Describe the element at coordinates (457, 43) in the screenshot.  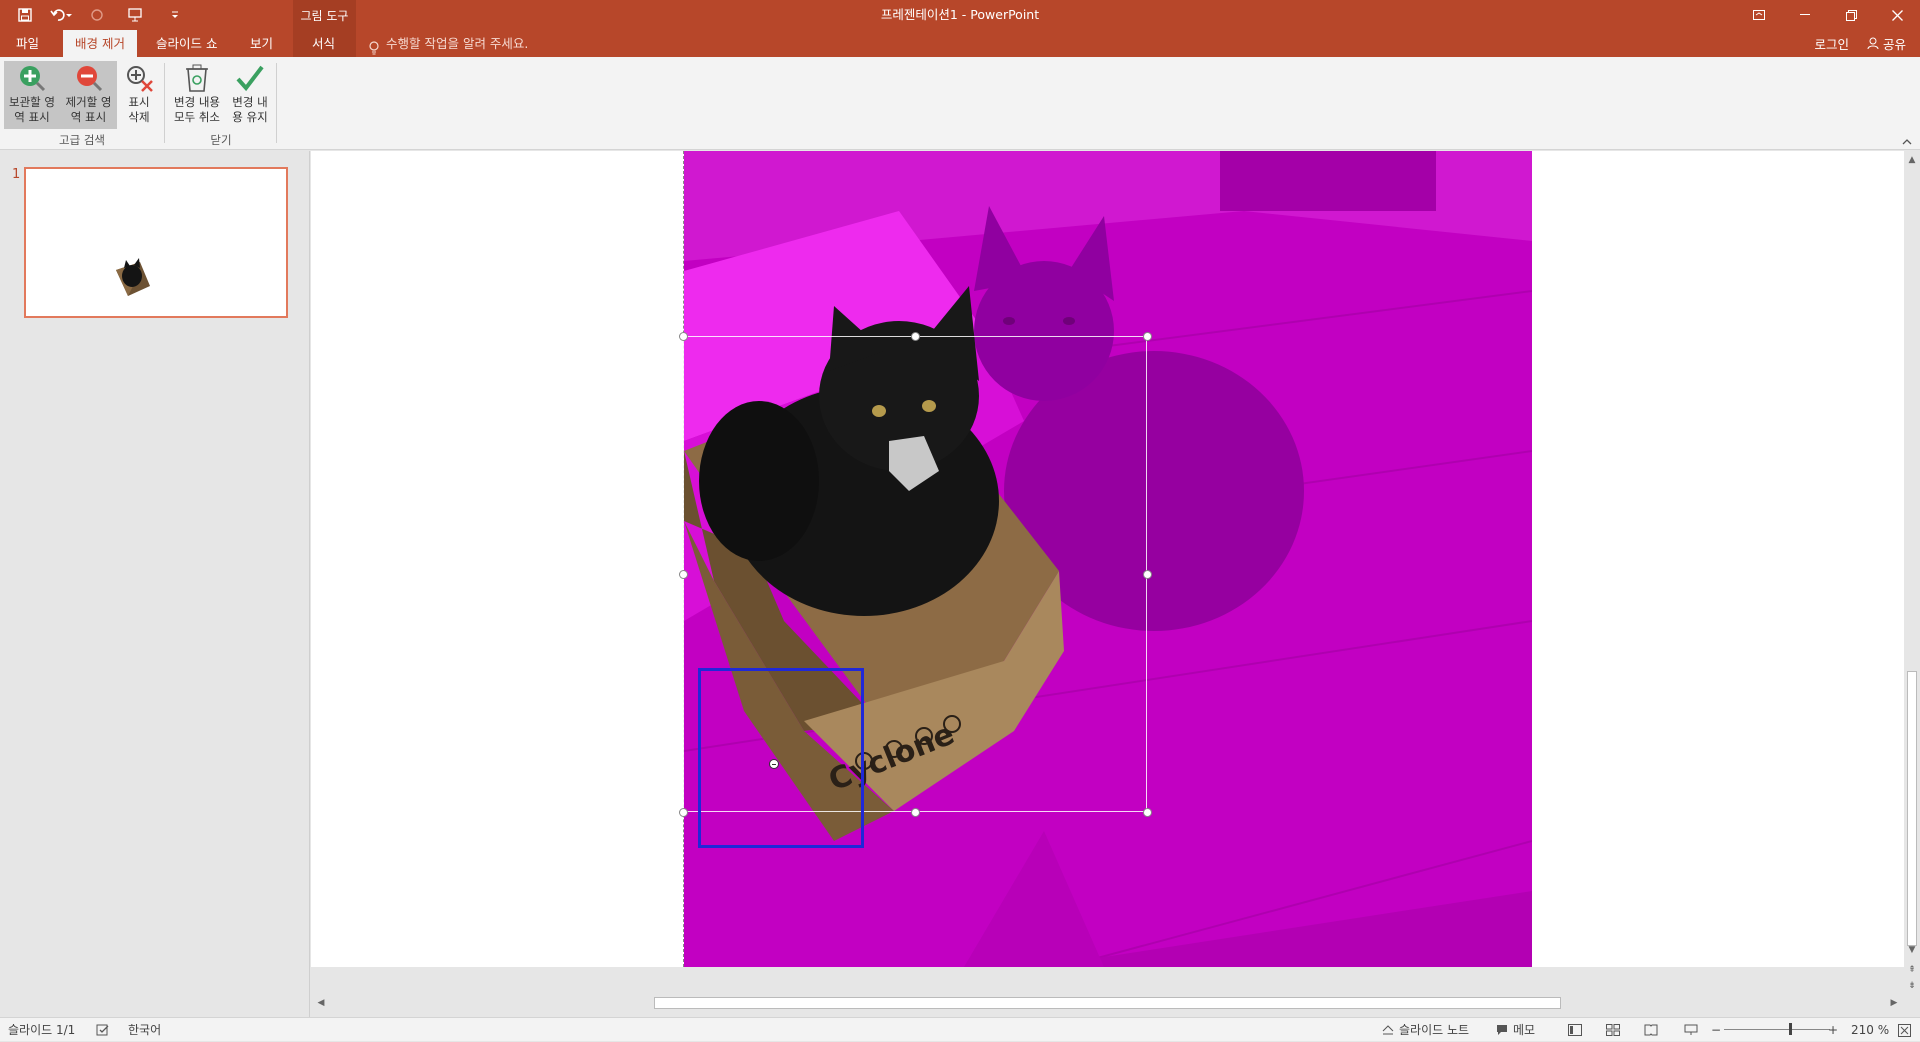
I see `tell-me-text: 수행할 작업을 알려 주세요.` at that location.